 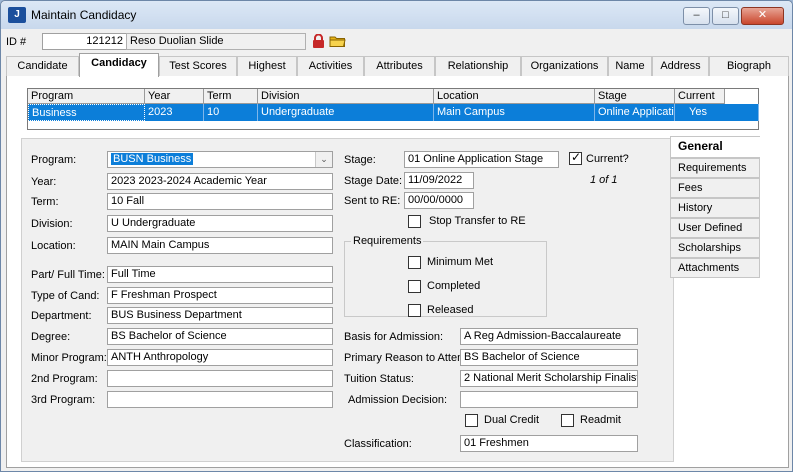 I want to click on degree-label: Degree:, so click(x=51, y=337).